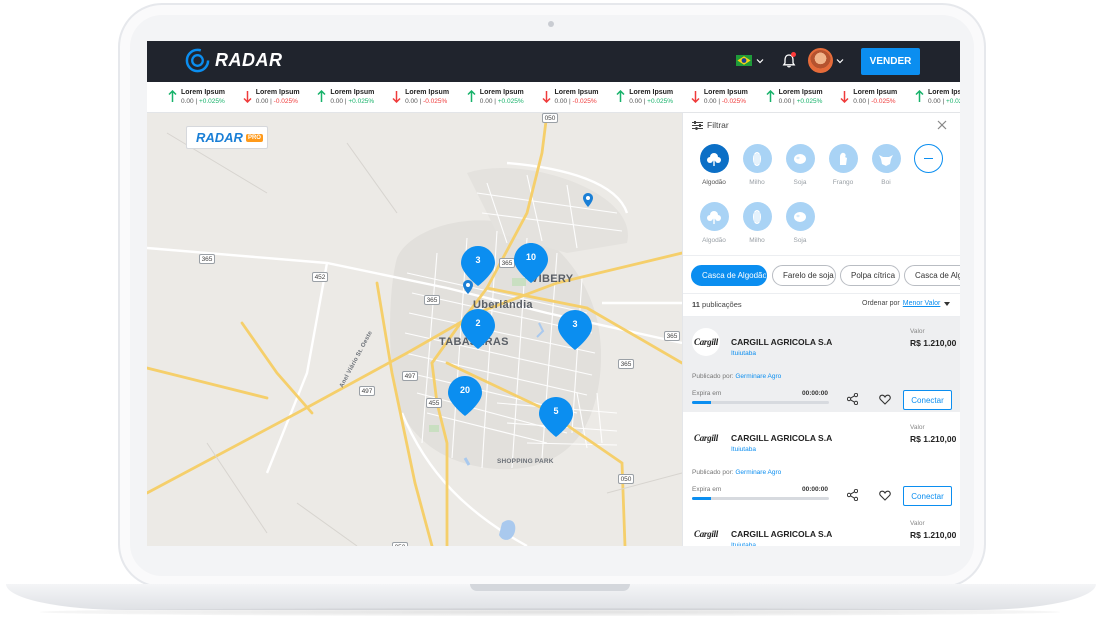 This screenshot has height=620, width=1100. What do you see at coordinates (550, 612) in the screenshot?
I see `laptop-shadow` at bounding box center [550, 612].